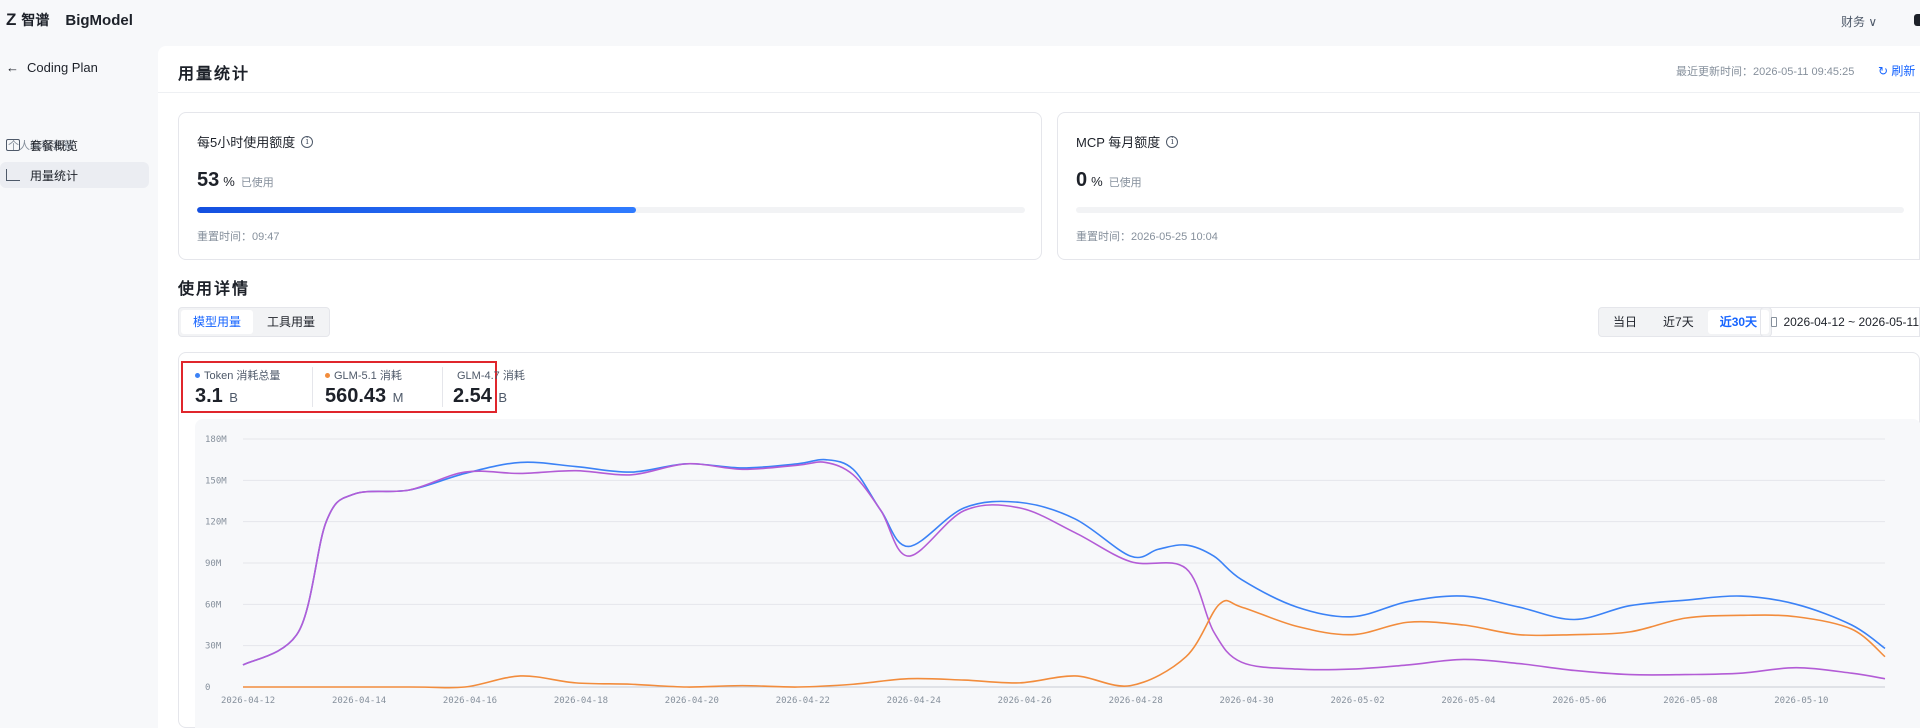 The width and height of the screenshot is (1920, 728). Describe the element at coordinates (242, 376) in the screenshot. I see `stat-label-text: Token 消耗总量` at that location.